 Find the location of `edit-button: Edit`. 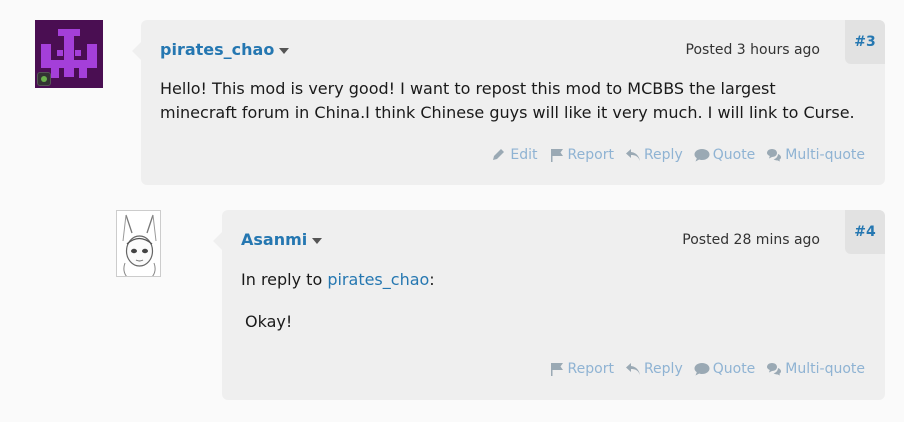

edit-button: Edit is located at coordinates (514, 155).